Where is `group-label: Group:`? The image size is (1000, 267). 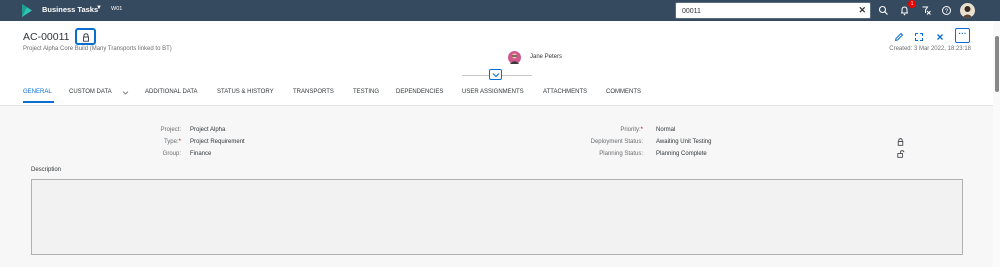
group-label: Group: is located at coordinates (171, 154).